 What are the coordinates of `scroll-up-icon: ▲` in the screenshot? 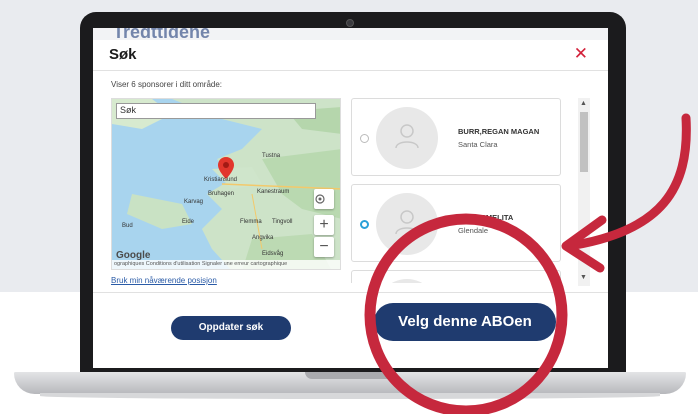 It's located at (583, 103).